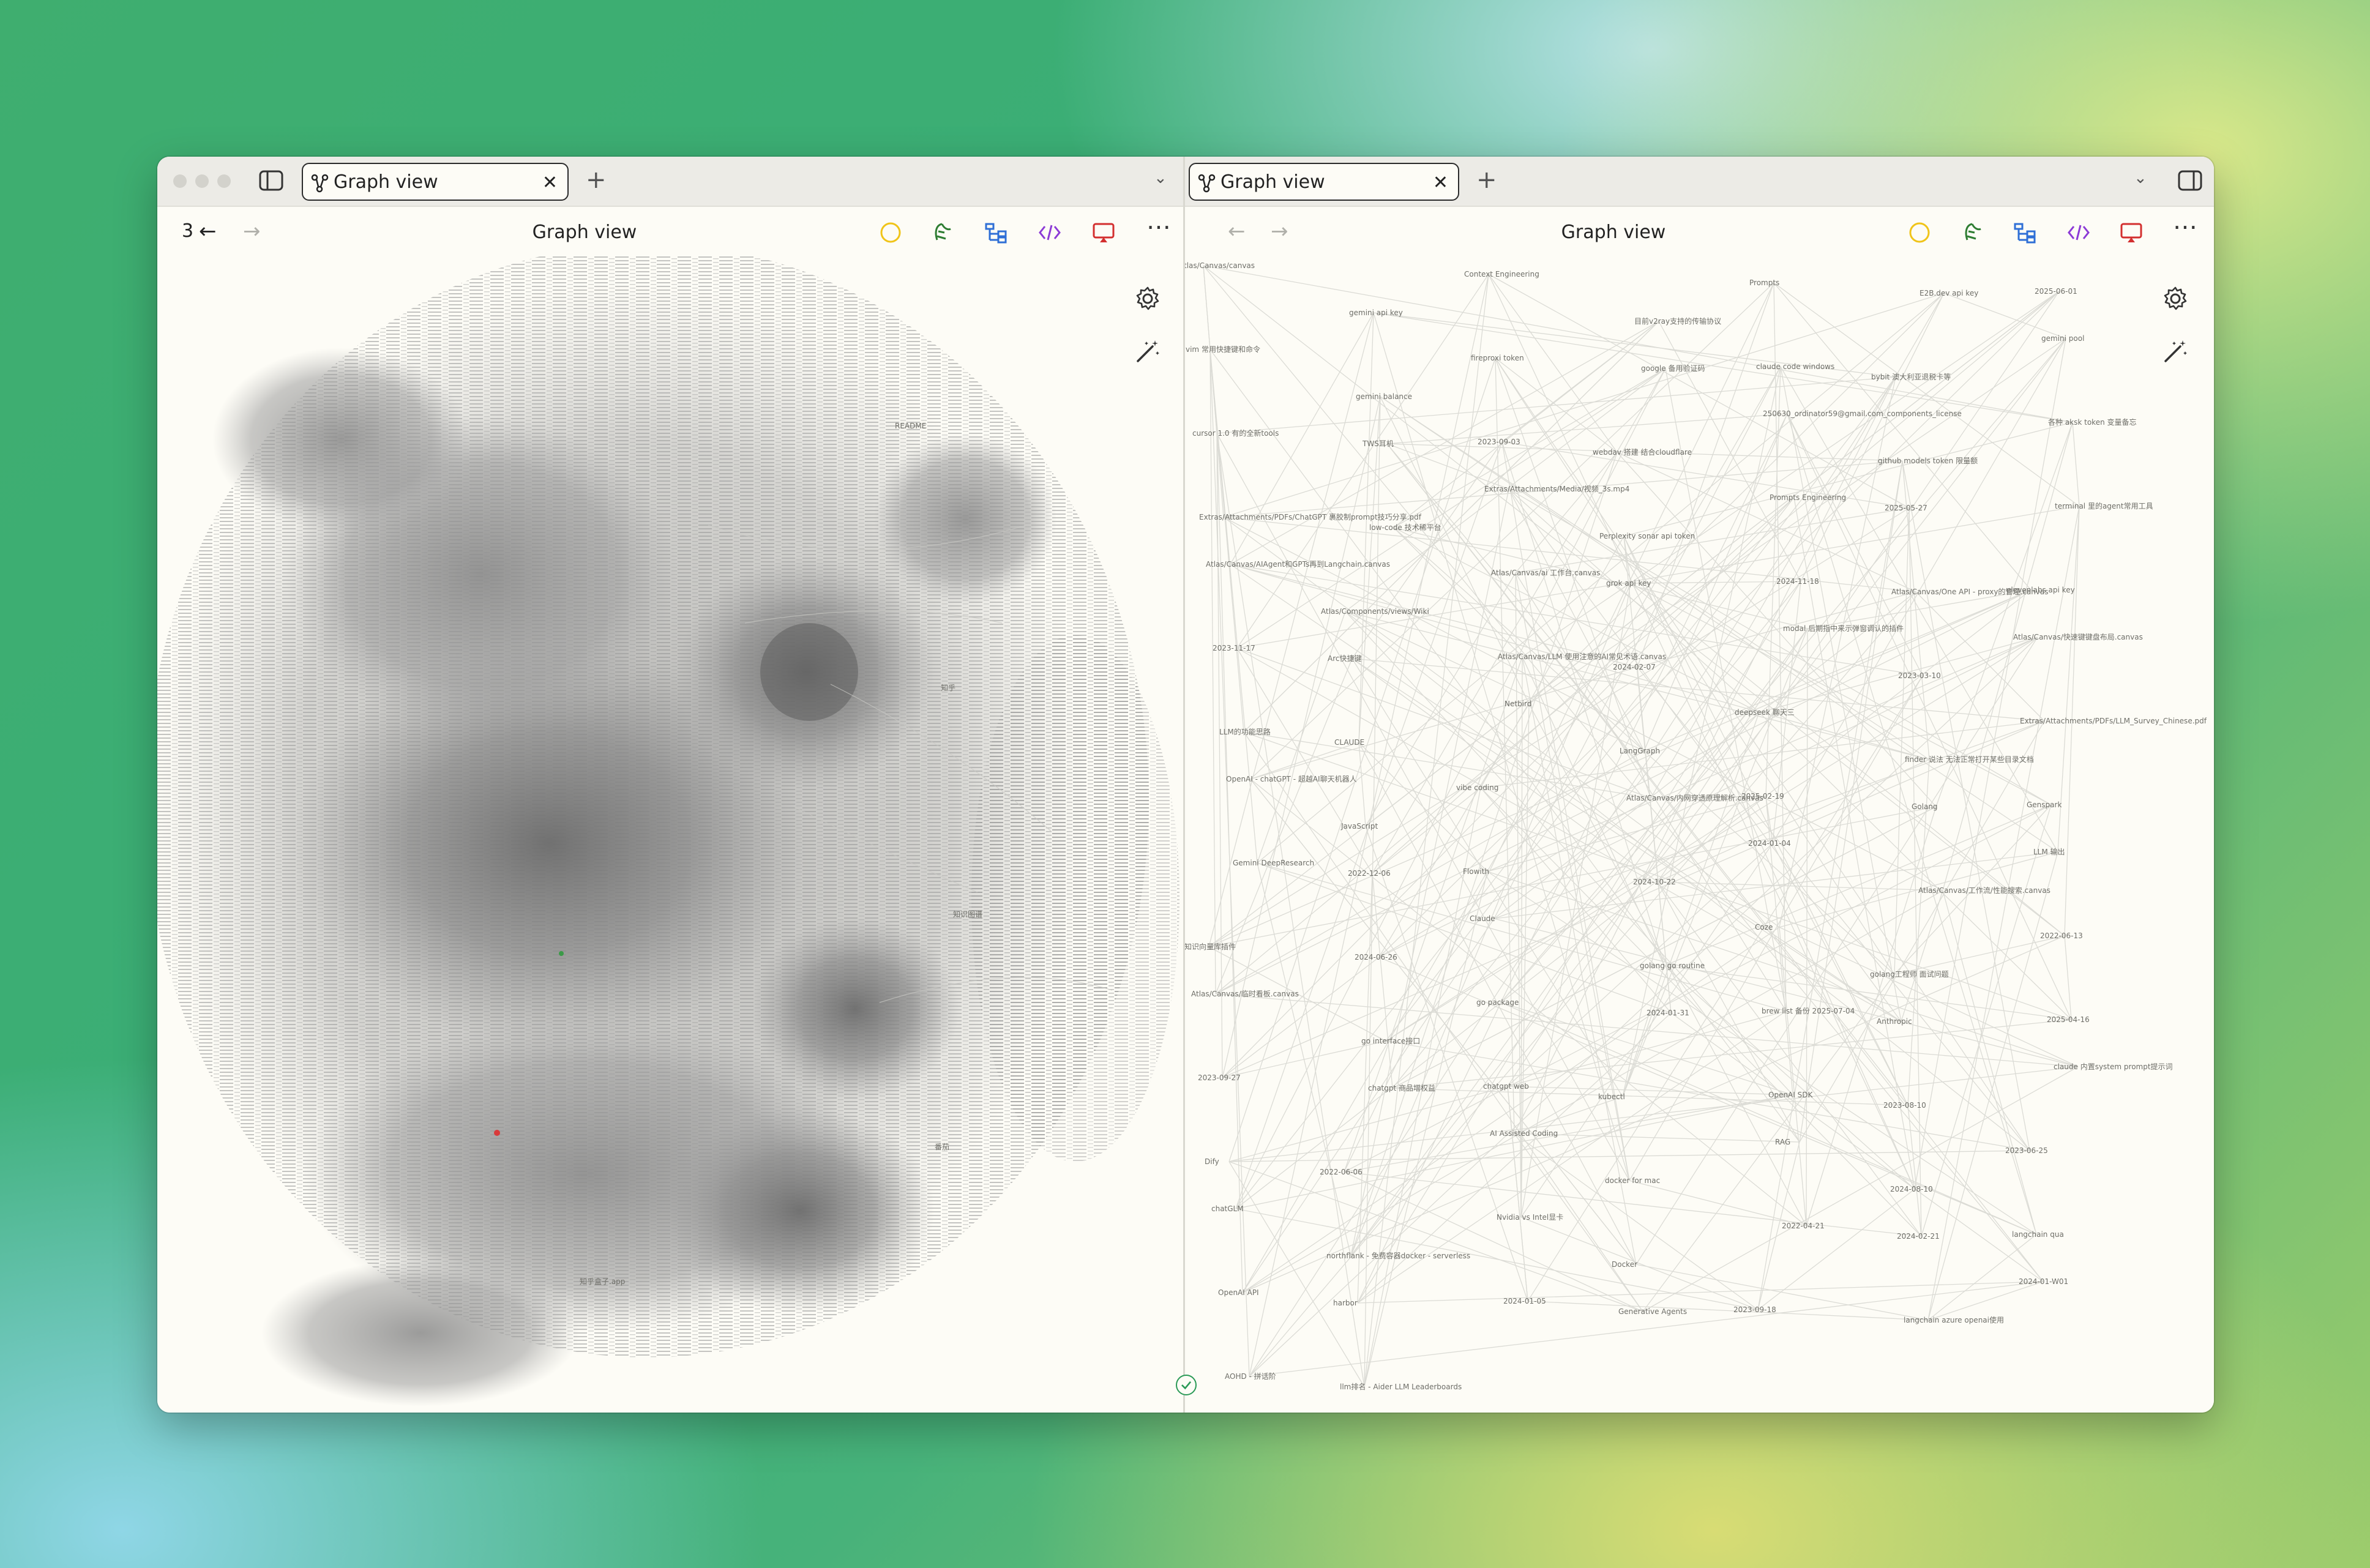 The height and width of the screenshot is (1568, 2370). What do you see at coordinates (1611, 1096) in the screenshot?
I see `graph-node-label: kubectl` at bounding box center [1611, 1096].